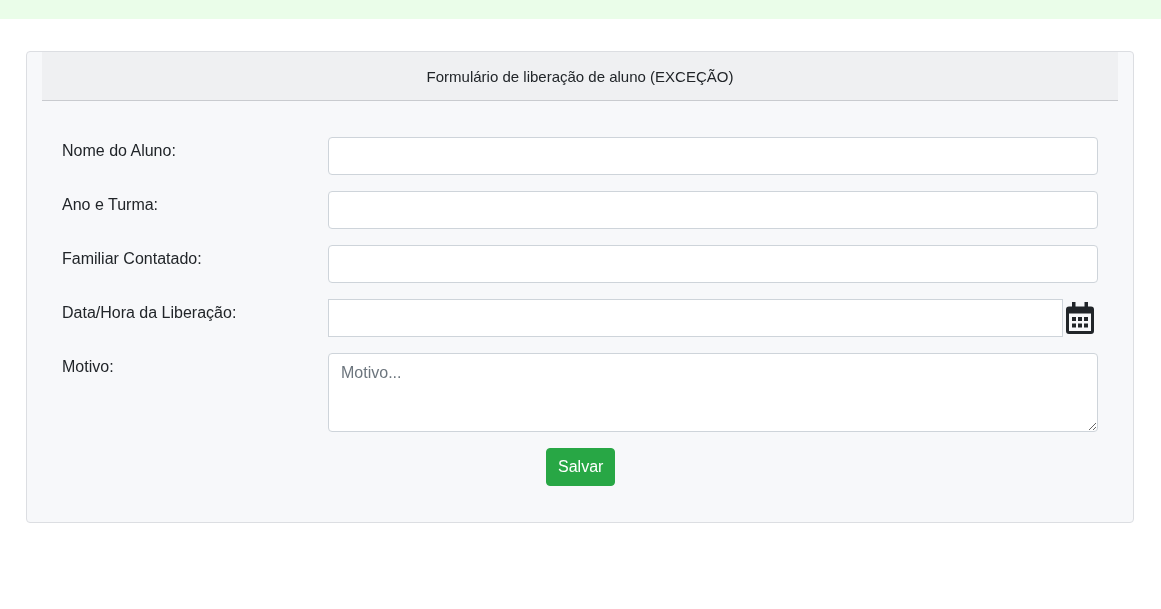 The width and height of the screenshot is (1161, 609). What do you see at coordinates (580, 76) in the screenshot?
I see `form-title: Formulário de liberação de aluno (EXCEÇÃO)` at bounding box center [580, 76].